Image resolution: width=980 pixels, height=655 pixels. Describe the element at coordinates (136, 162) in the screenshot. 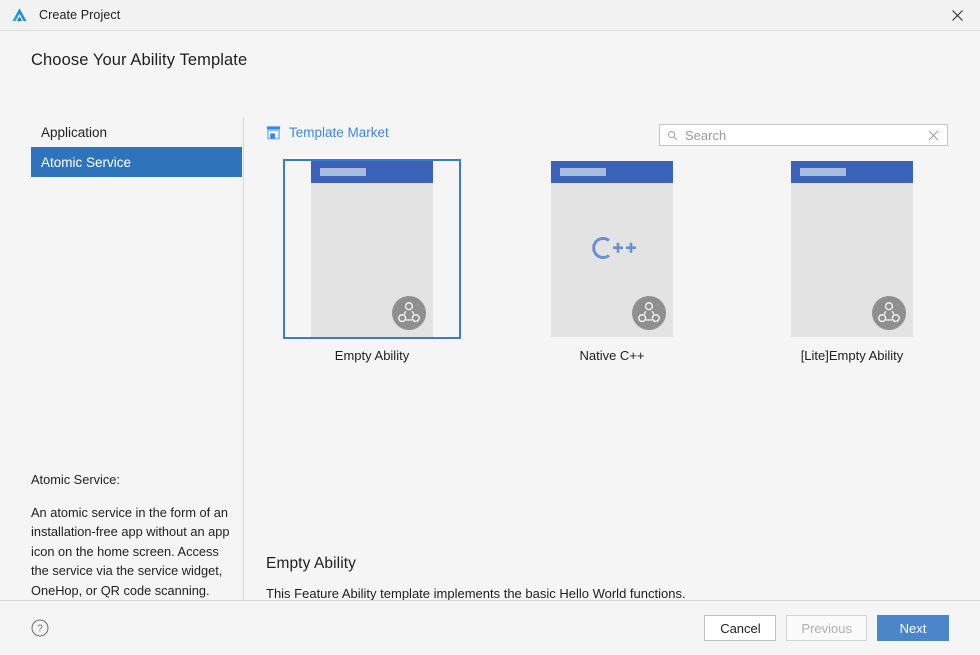

I see `sidebar-item-atomic-service: Atomic Service` at that location.